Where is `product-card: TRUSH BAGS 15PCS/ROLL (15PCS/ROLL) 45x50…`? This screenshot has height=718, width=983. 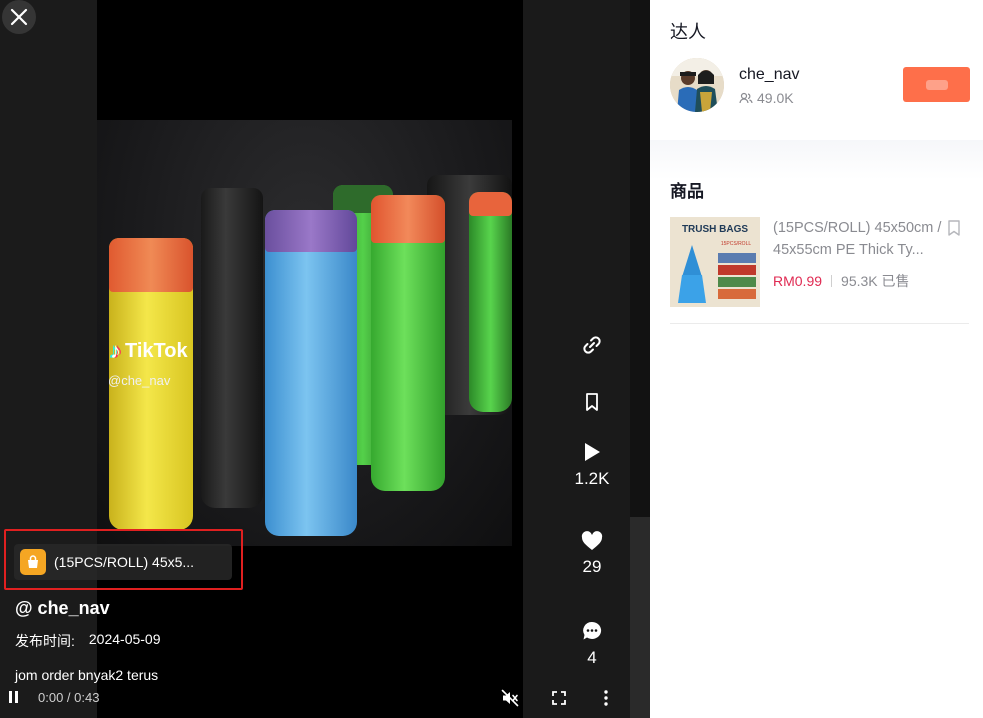 product-card: TRUSH BAGS 15PCS/ROLL (15PCS/ROLL) 45x50… is located at coordinates (819, 270).